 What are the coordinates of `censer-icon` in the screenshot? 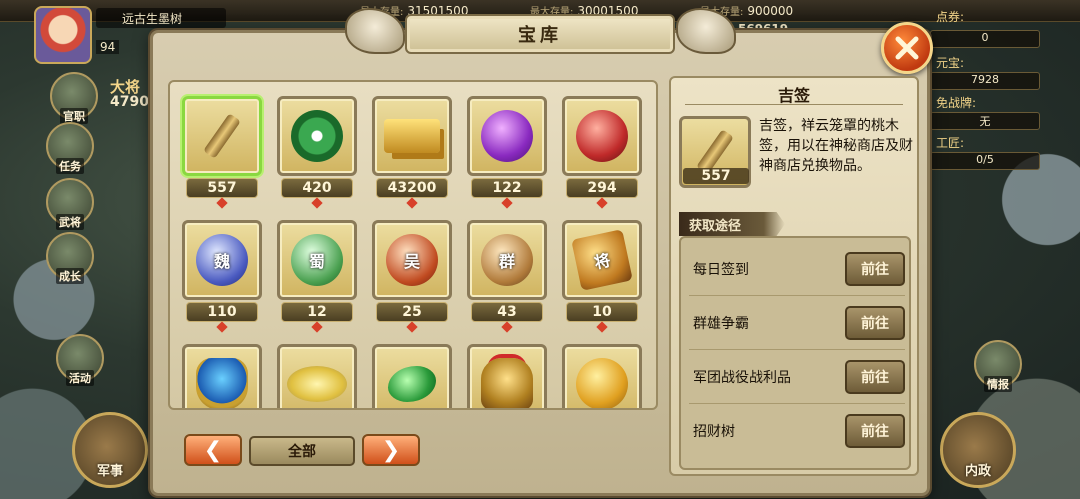 It's located at (222, 383).